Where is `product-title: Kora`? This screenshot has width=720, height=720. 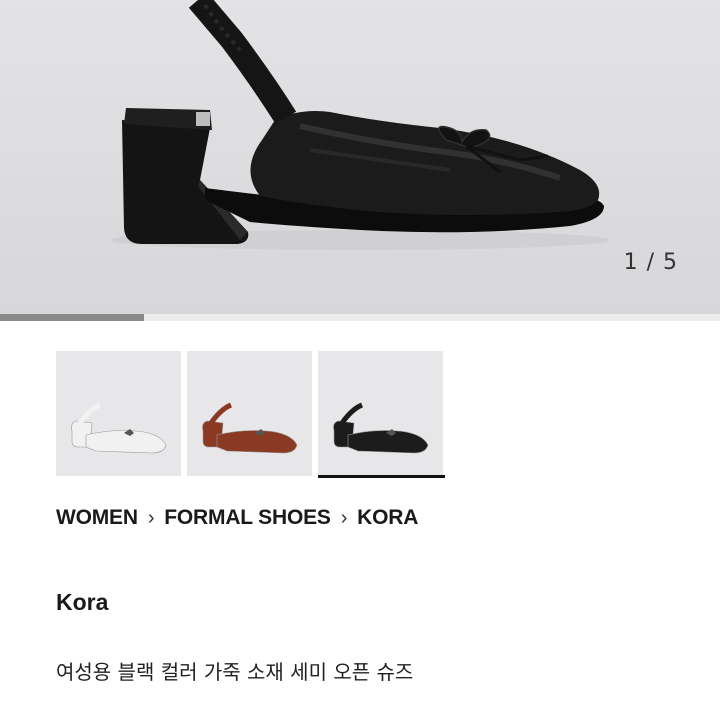
product-title: Kora is located at coordinates (82, 602).